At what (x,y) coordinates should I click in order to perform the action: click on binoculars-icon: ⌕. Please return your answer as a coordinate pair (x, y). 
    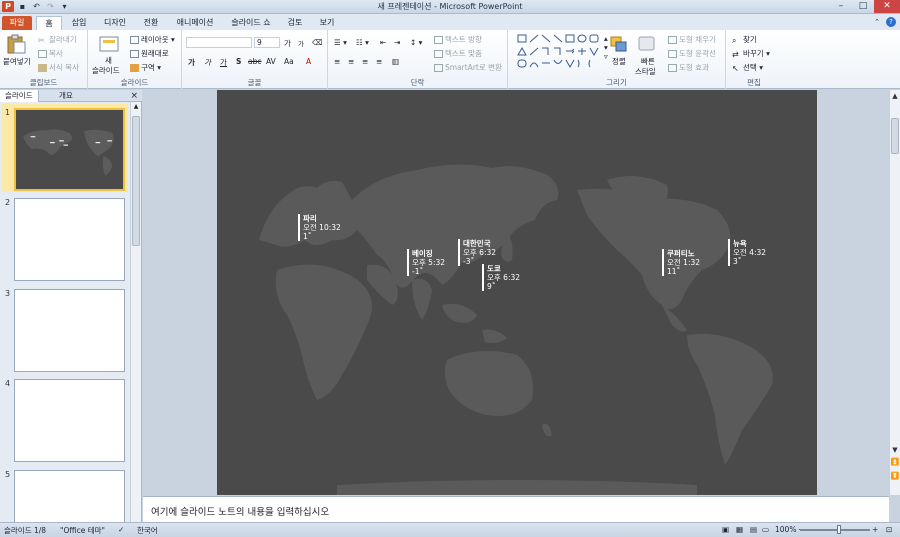
    Looking at the image, I should click on (734, 40).